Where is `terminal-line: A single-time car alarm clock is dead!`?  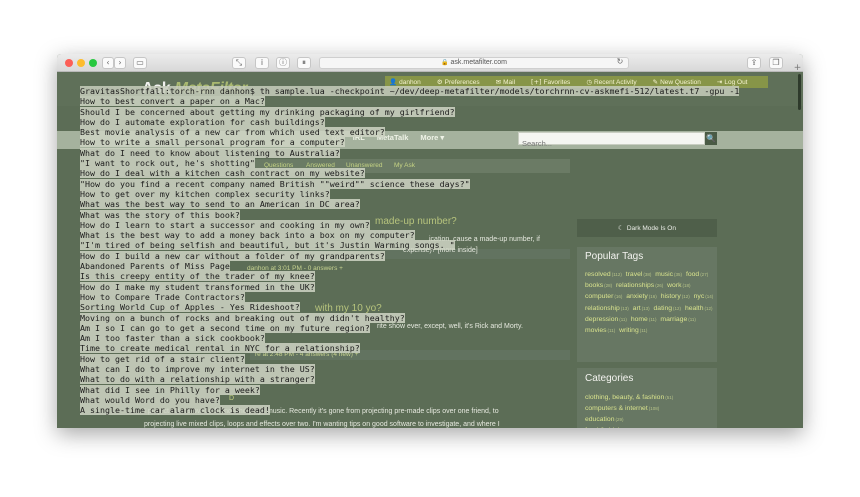
terminal-line: A single-time car alarm clock is dead! is located at coordinates (430, 410).